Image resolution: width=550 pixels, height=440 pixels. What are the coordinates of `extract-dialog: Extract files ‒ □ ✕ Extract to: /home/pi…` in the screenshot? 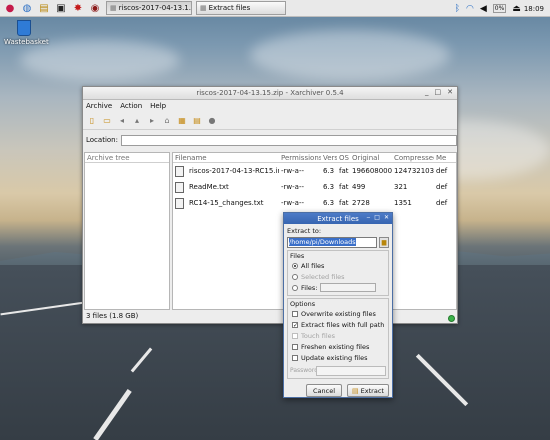 It's located at (338, 305).